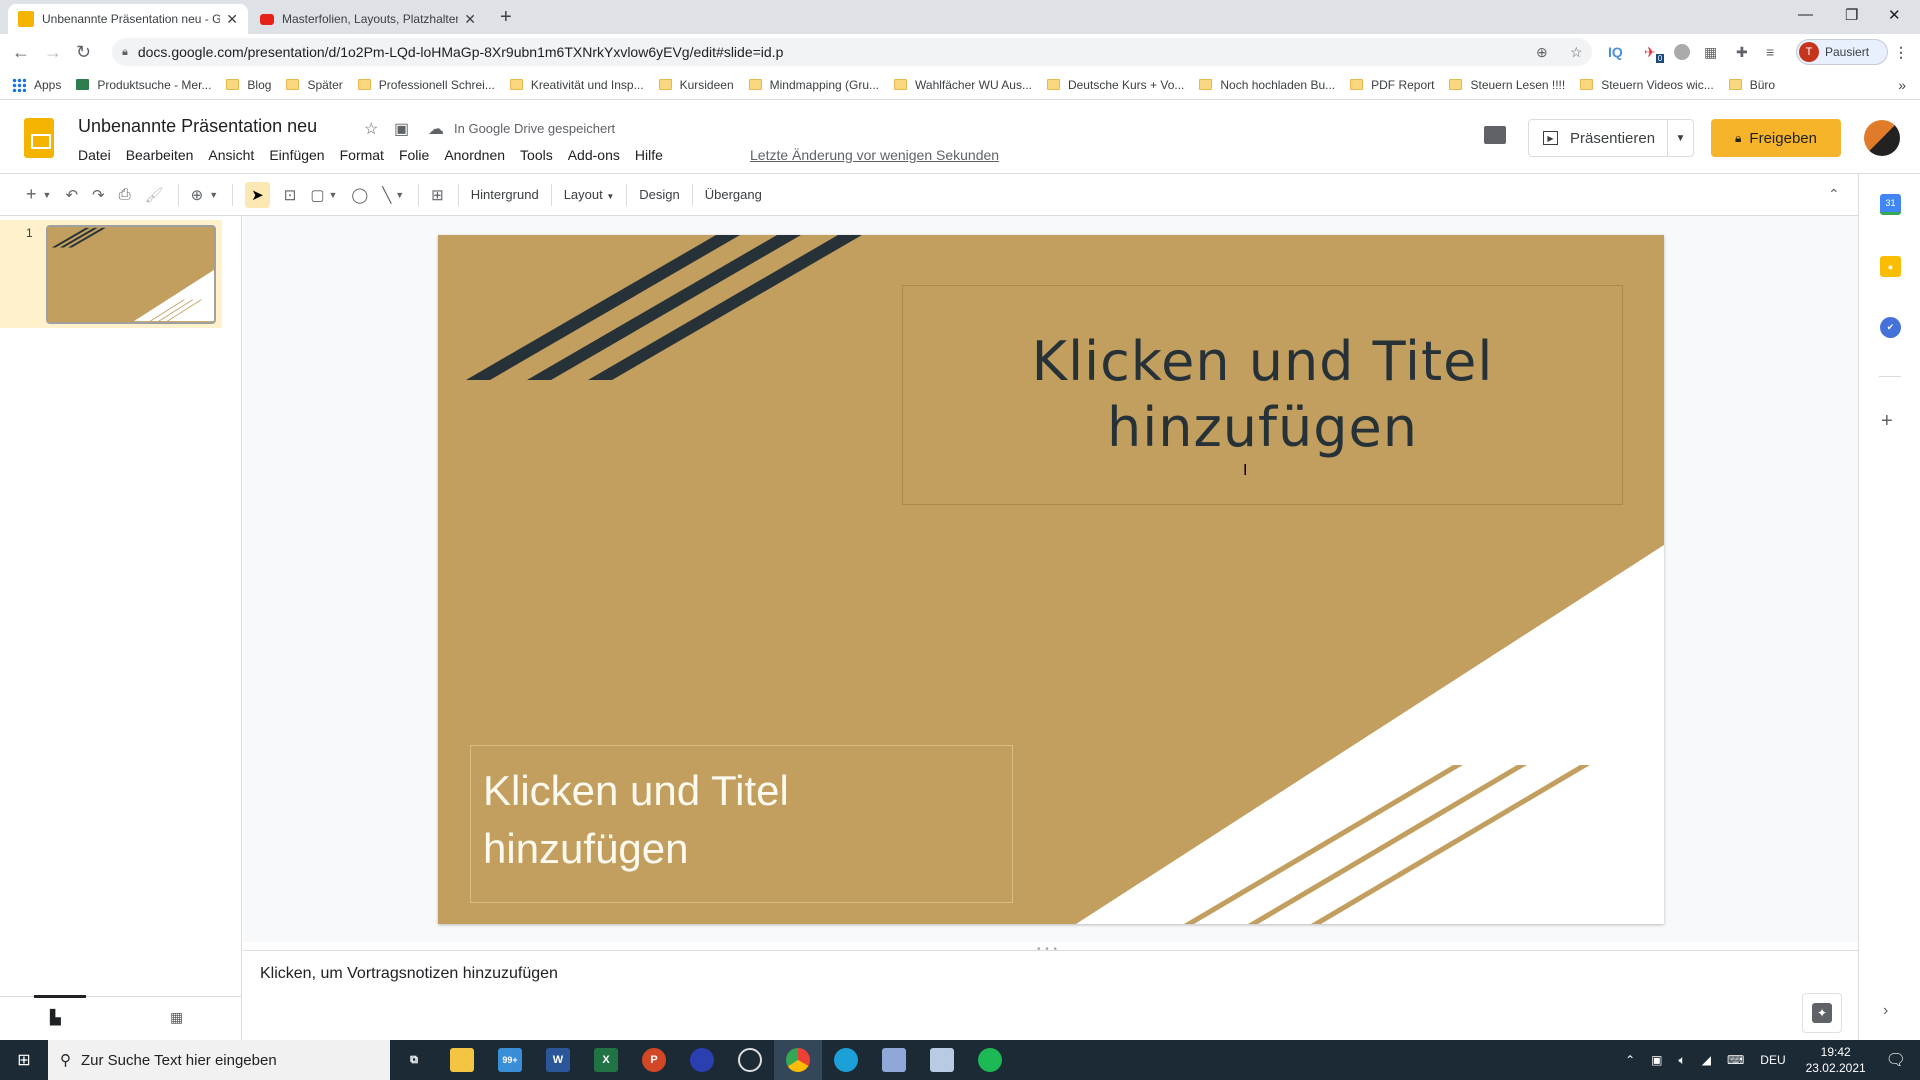  What do you see at coordinates (1887, 421) in the screenshot?
I see `add-addon-icon: +` at bounding box center [1887, 421].